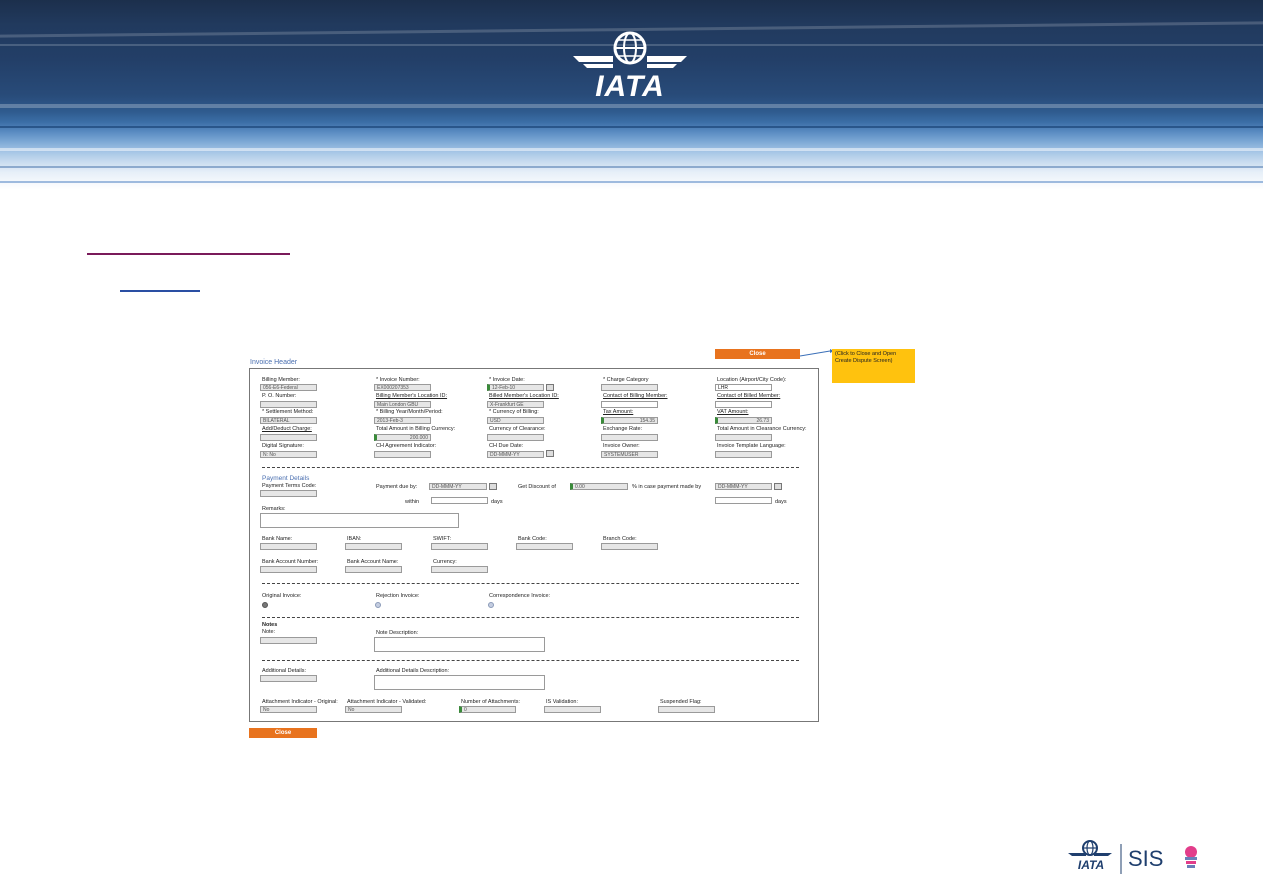  What do you see at coordinates (629, 404) in the screenshot?
I see `contact-billing-field` at bounding box center [629, 404].